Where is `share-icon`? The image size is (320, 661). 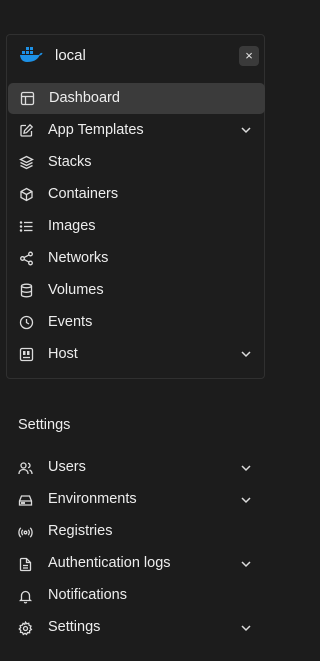 share-icon is located at coordinates (26, 258).